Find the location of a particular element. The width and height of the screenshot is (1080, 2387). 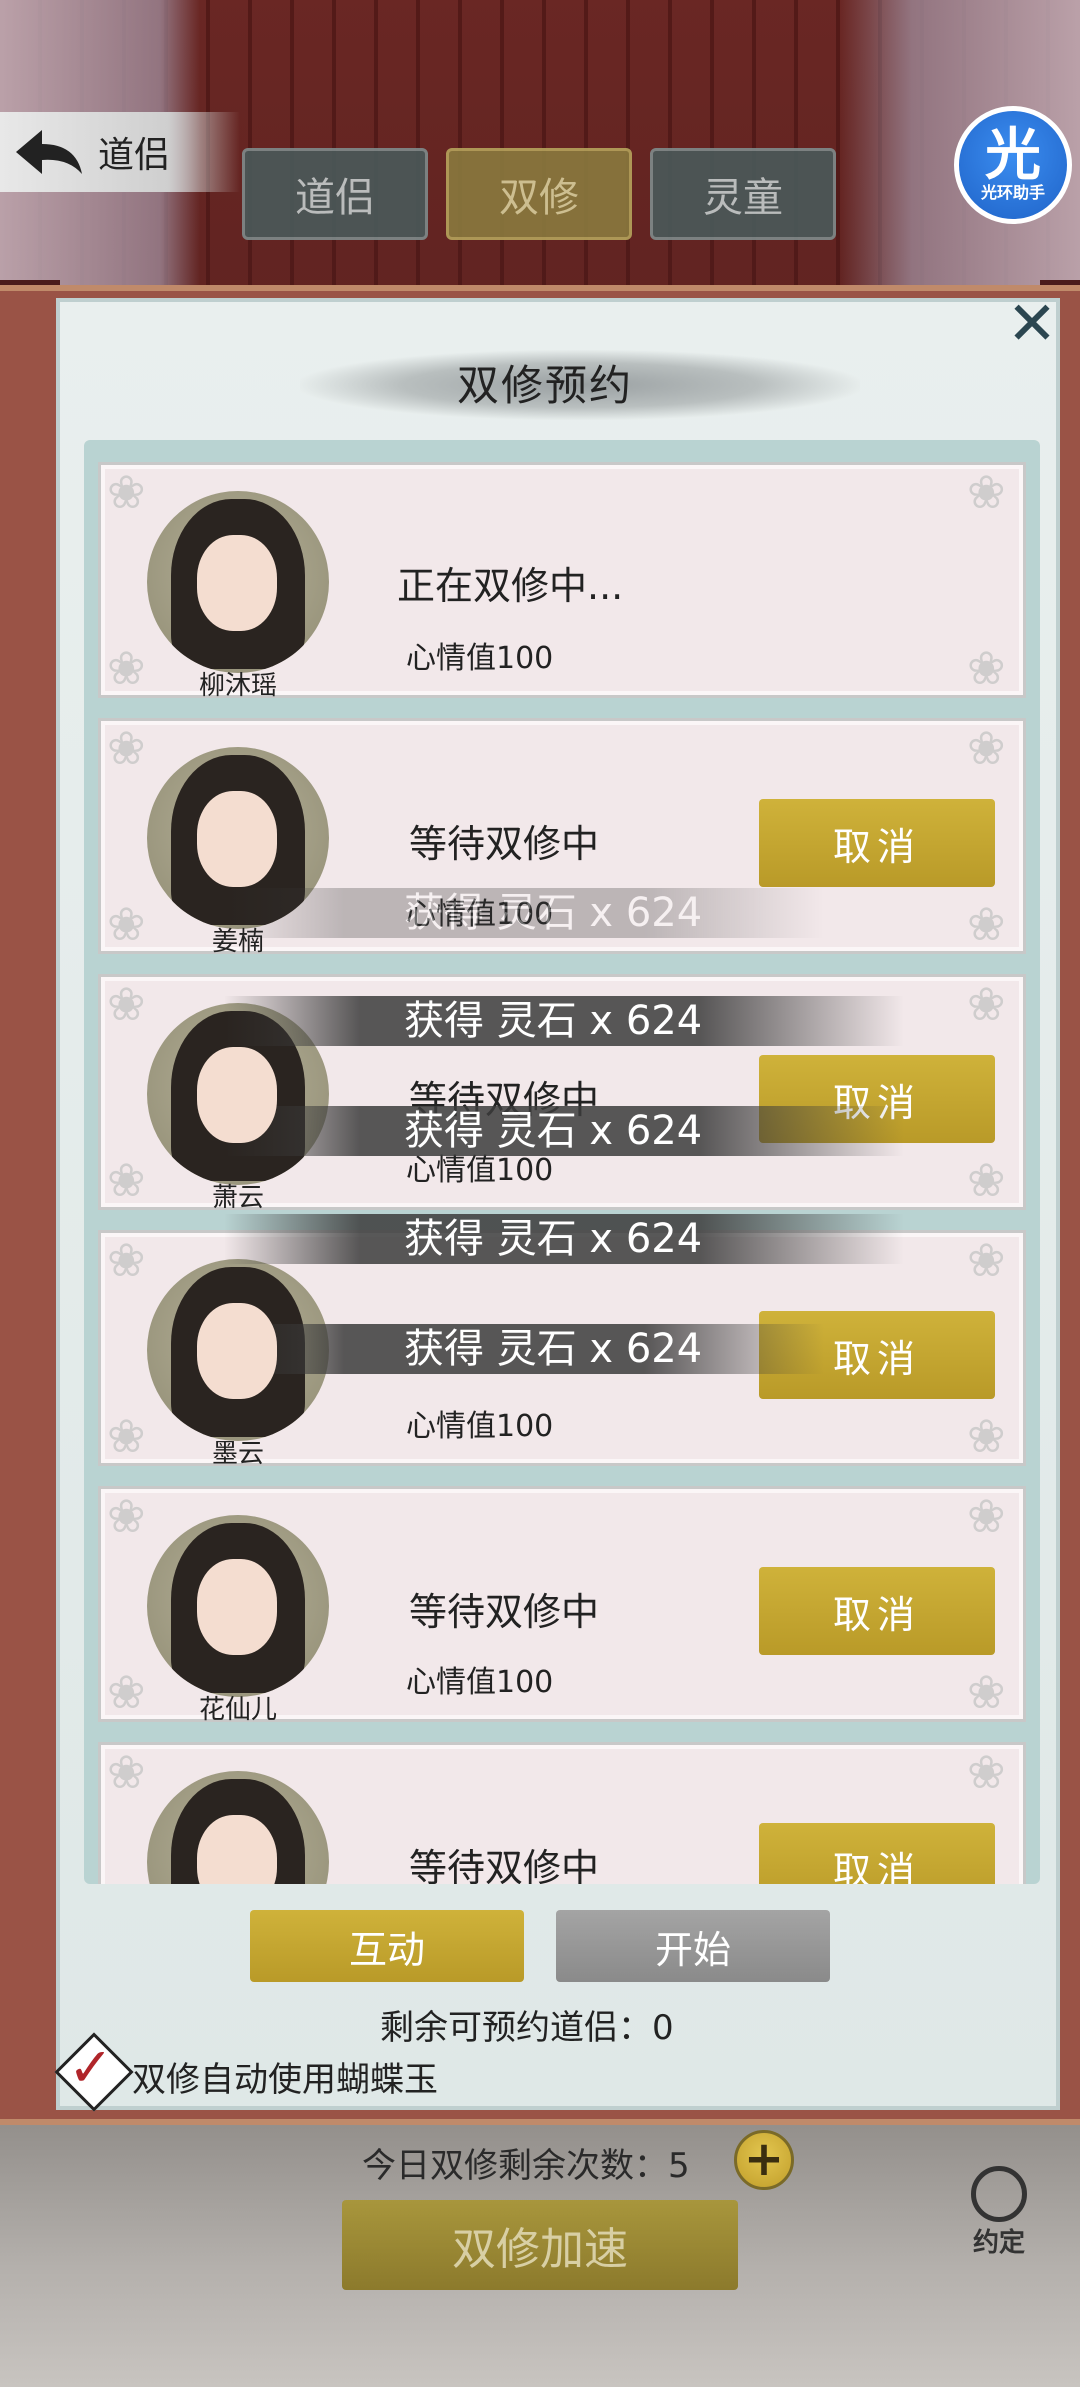

helper-button: 光 光环助手 is located at coordinates (1013, 165).